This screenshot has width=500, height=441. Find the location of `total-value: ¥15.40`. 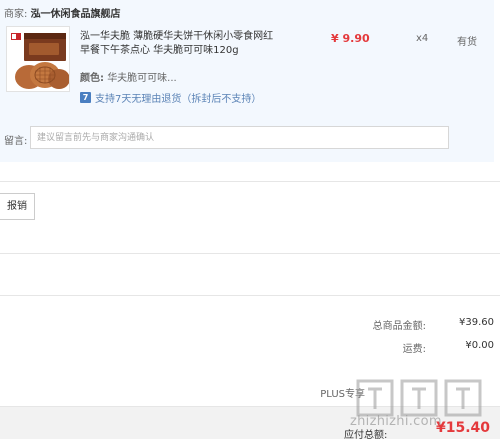

total-value: ¥15.40 is located at coordinates (463, 428).